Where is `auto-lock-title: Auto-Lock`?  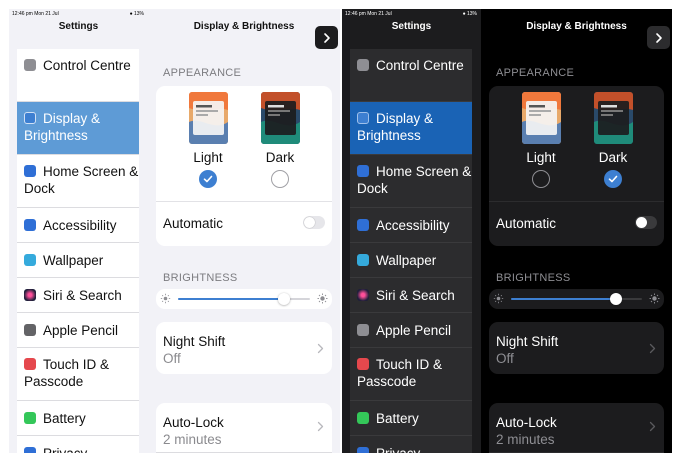
auto-lock-title: Auto-Lock is located at coordinates (526, 422).